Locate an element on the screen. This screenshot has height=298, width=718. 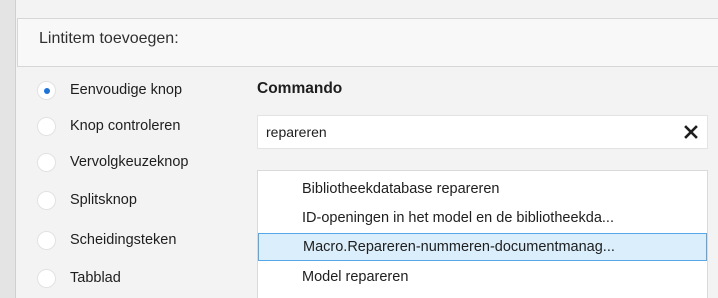
radio-label: Vervolgkeuzeknop is located at coordinates (129, 162).